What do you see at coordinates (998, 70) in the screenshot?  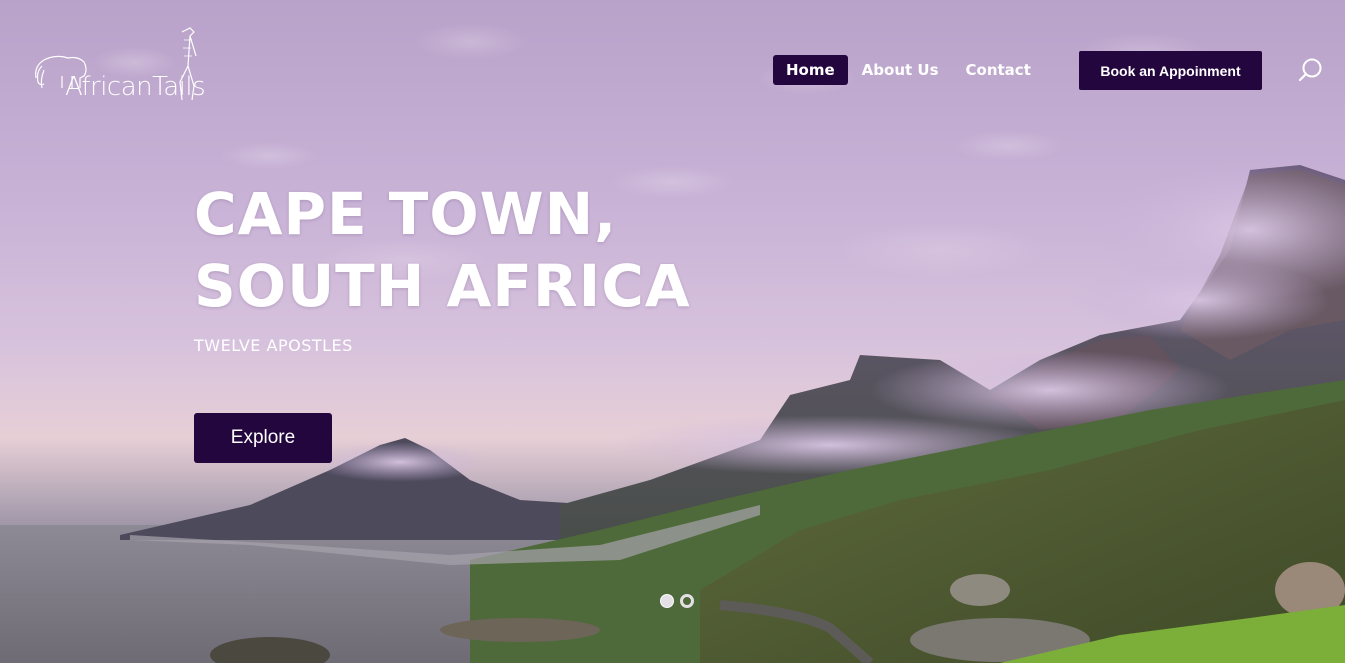 I see `nav-item-contact: Contact` at bounding box center [998, 70].